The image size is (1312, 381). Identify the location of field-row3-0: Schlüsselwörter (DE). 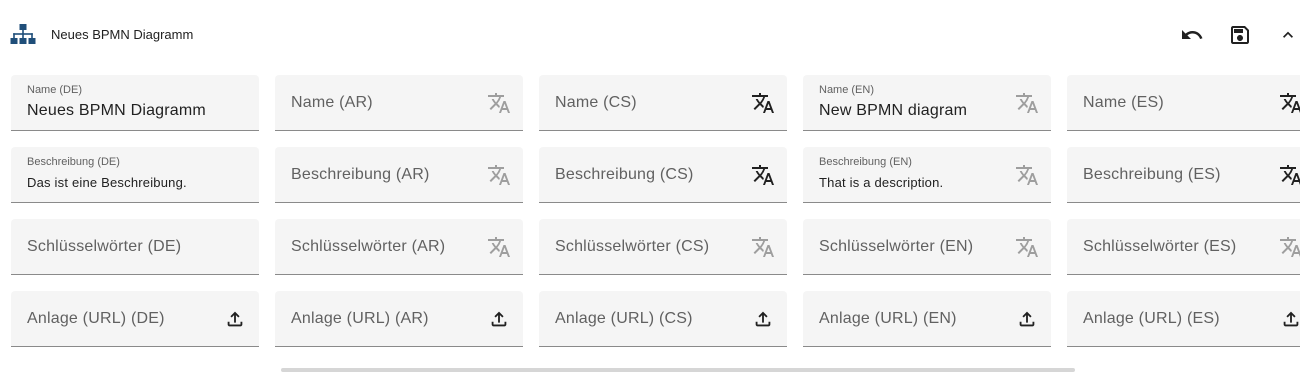
(135, 247).